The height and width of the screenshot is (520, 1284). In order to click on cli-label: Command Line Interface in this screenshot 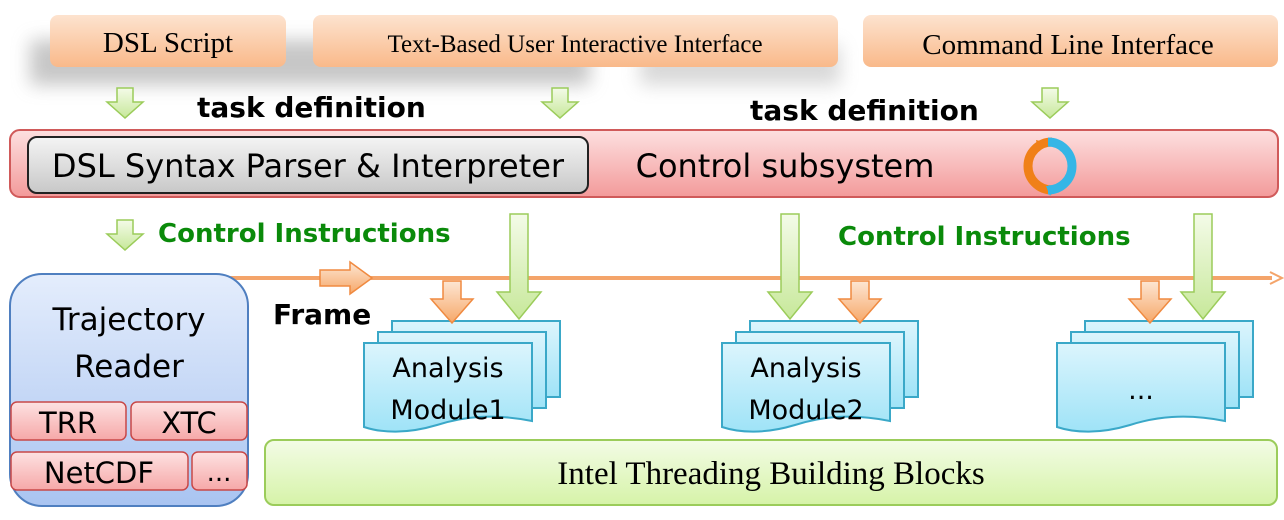, I will do `click(1068, 45)`.